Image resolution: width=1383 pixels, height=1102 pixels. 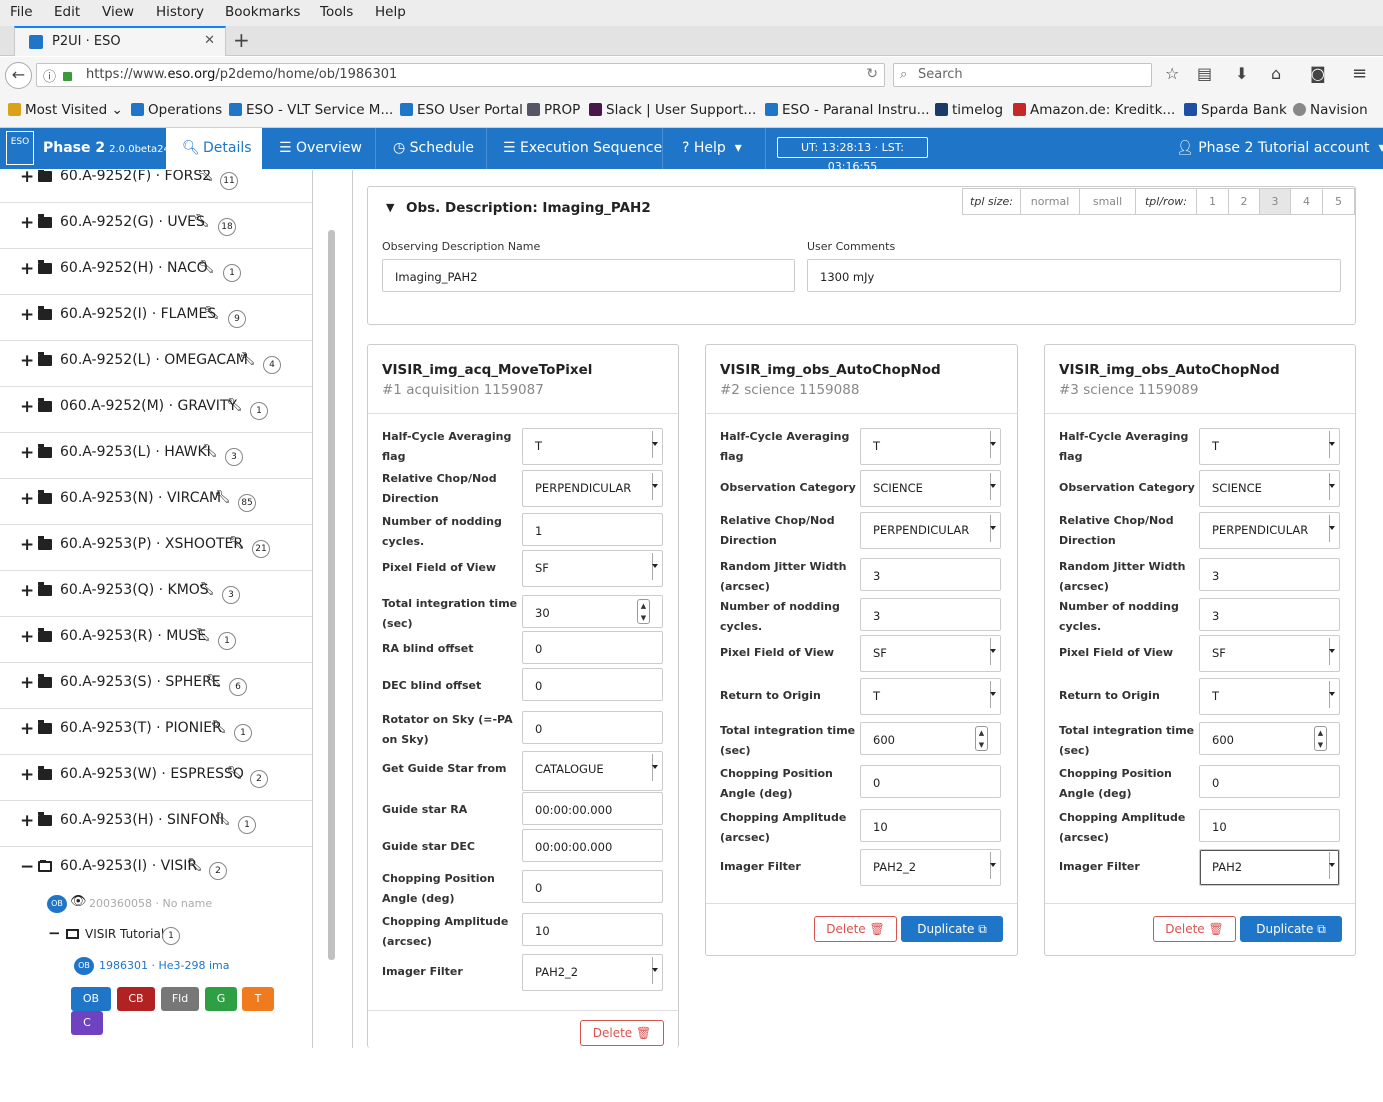 What do you see at coordinates (336, 12) in the screenshot?
I see `menu-tools: Tools` at bounding box center [336, 12].